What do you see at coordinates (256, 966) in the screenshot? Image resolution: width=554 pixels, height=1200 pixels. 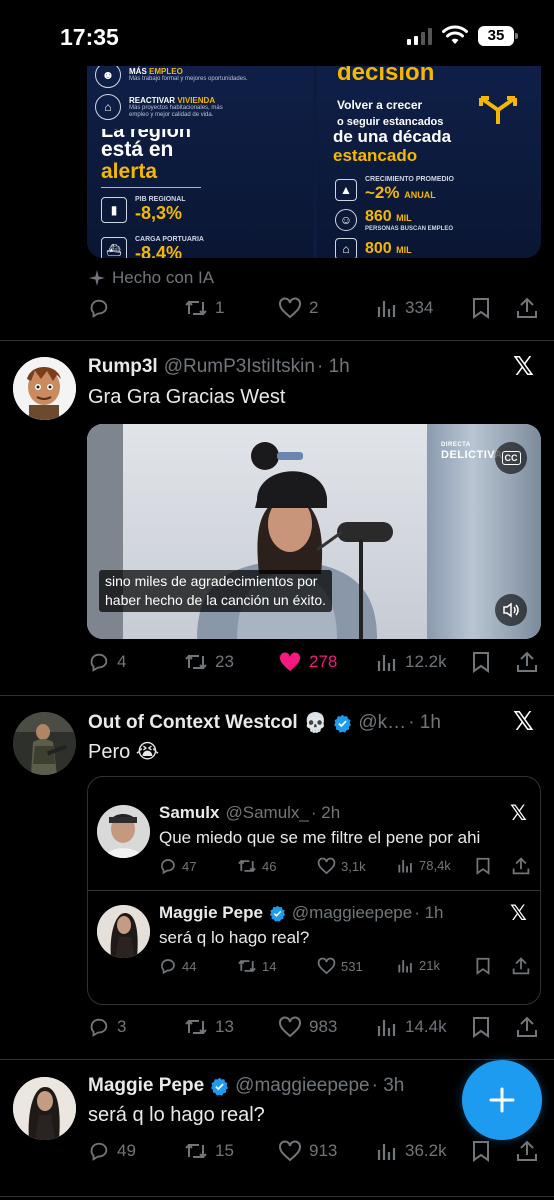 I see `repost-button: 14` at bounding box center [256, 966].